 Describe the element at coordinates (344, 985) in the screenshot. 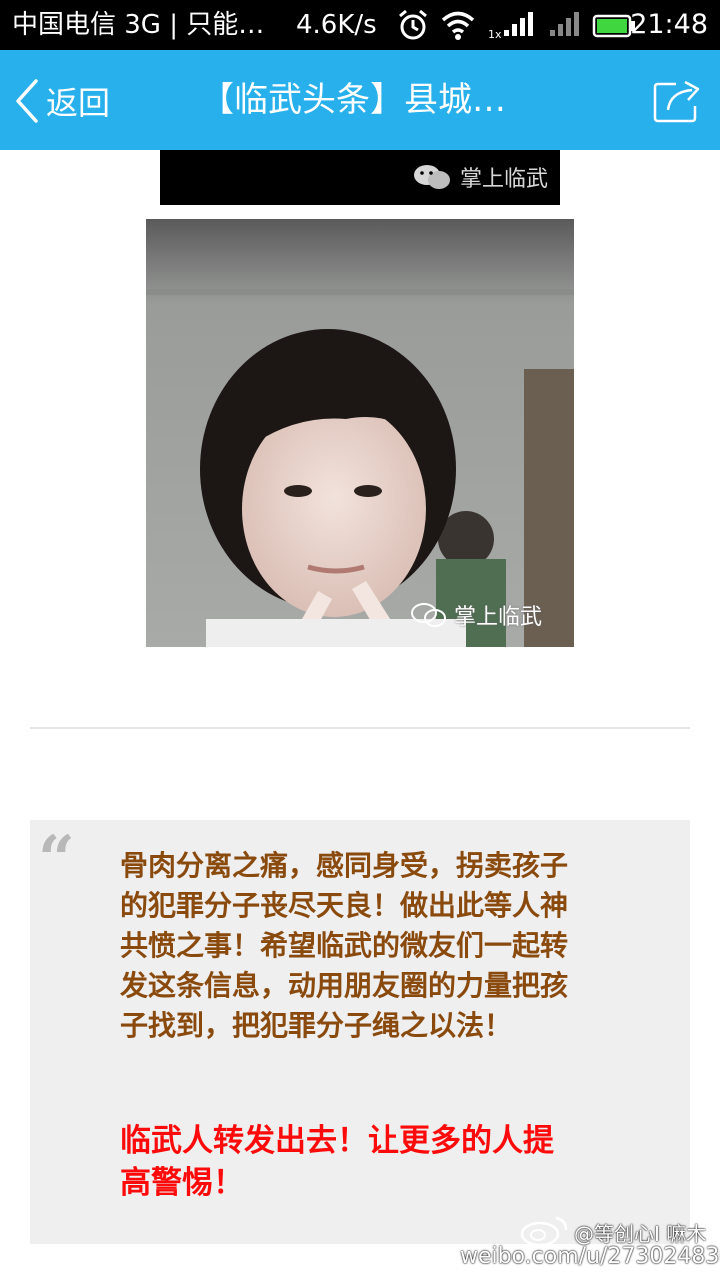

I see `quote-line: 发这条信息，动用朋友圈的力量把孩` at that location.